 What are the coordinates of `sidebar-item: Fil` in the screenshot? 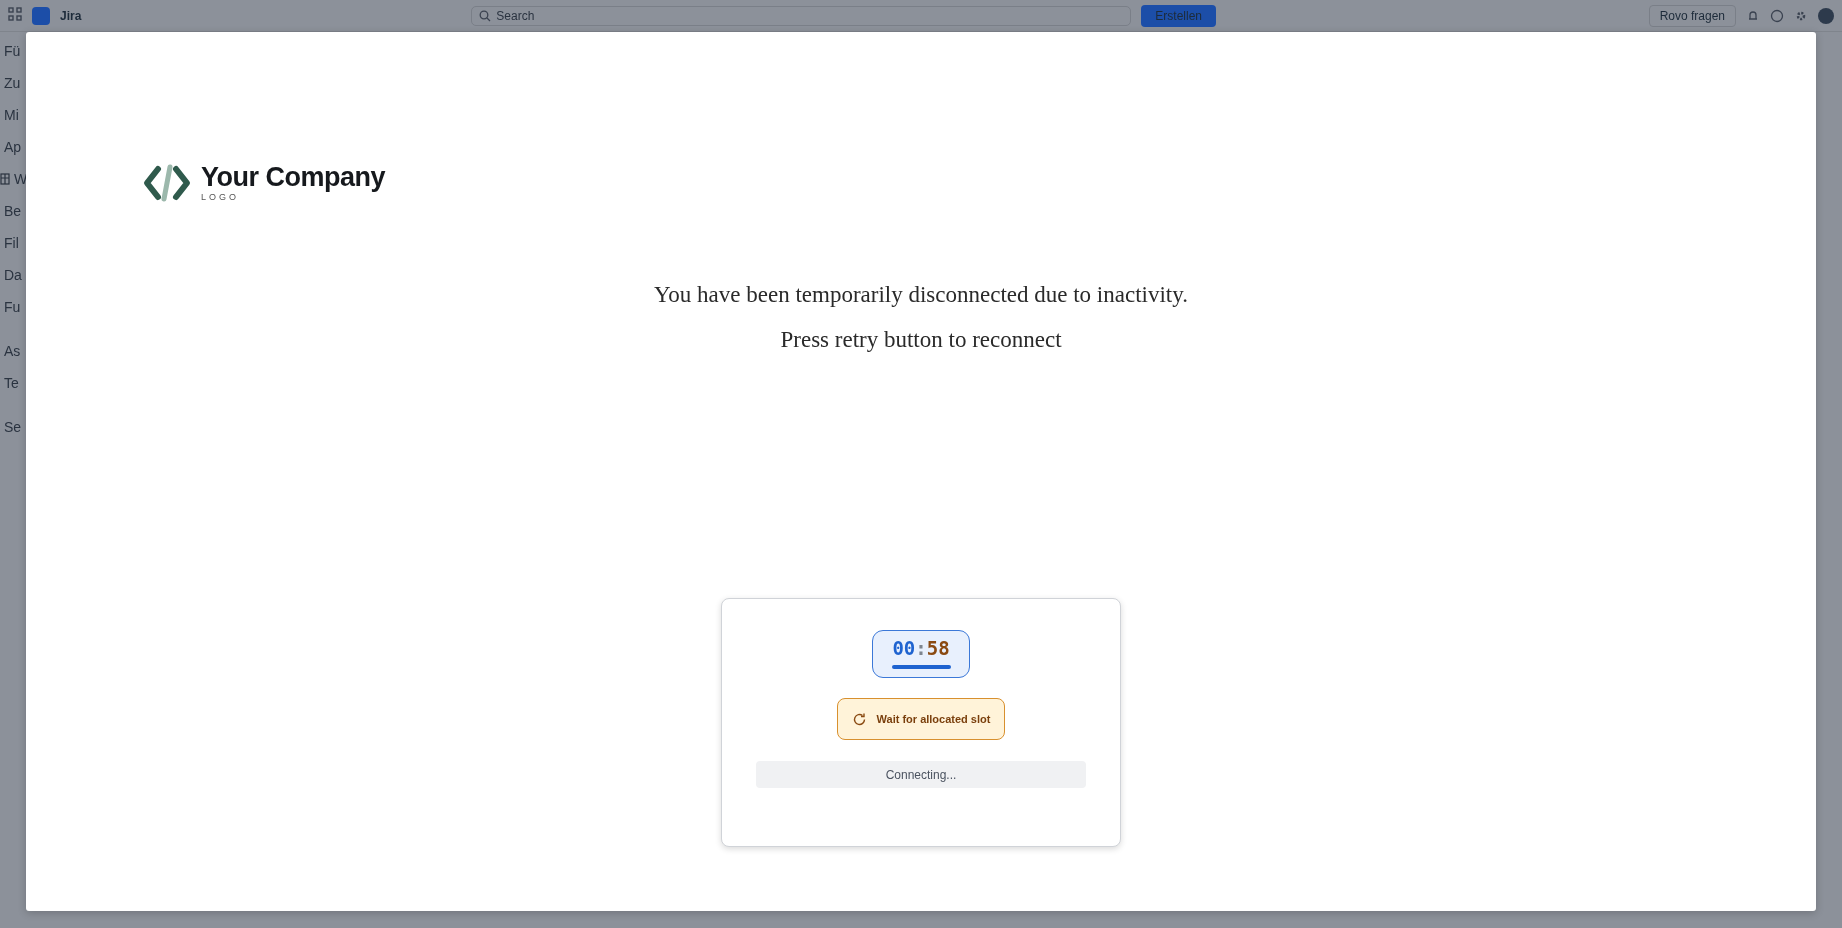 It's located at (11, 243).